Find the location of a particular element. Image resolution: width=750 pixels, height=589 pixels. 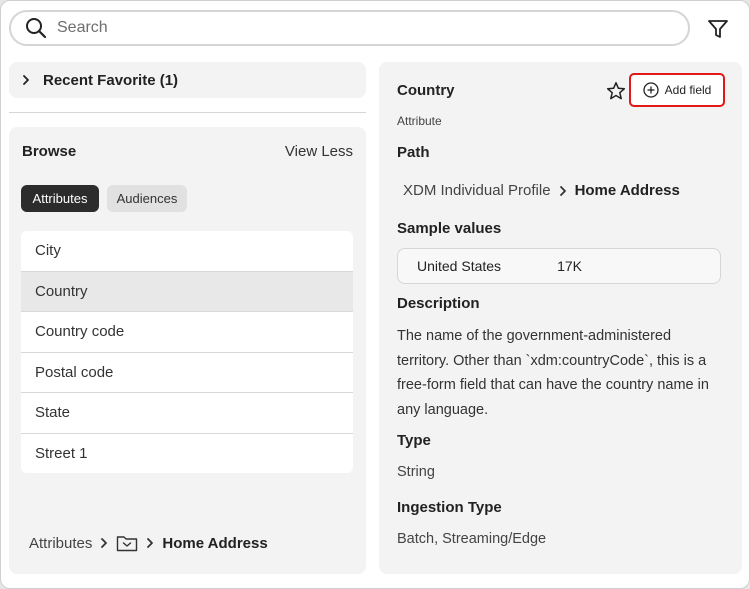

view-less-link: View Less is located at coordinates (319, 151).